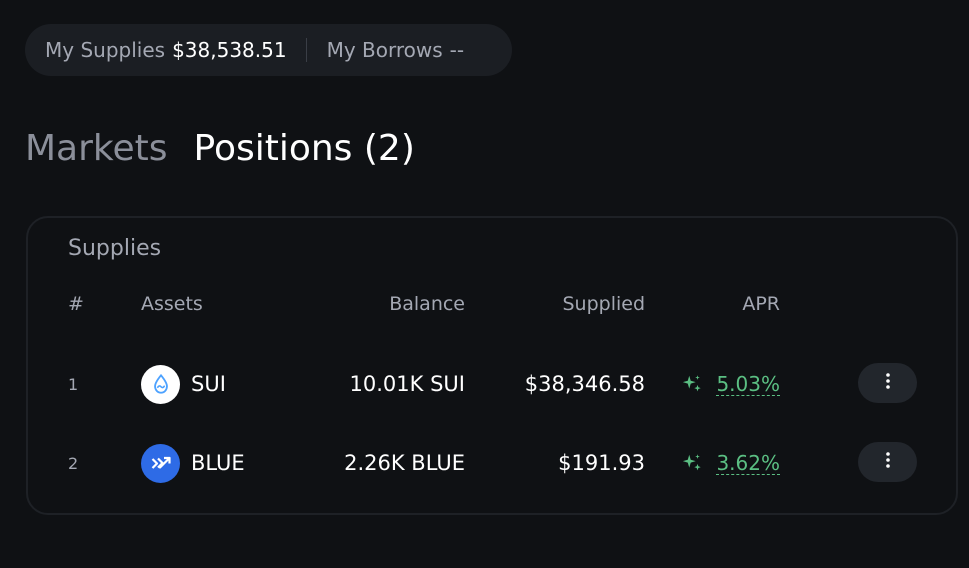 The height and width of the screenshot is (568, 969). Describe the element at coordinates (603, 304) in the screenshot. I see `column-header-supplied: Supplied` at that location.